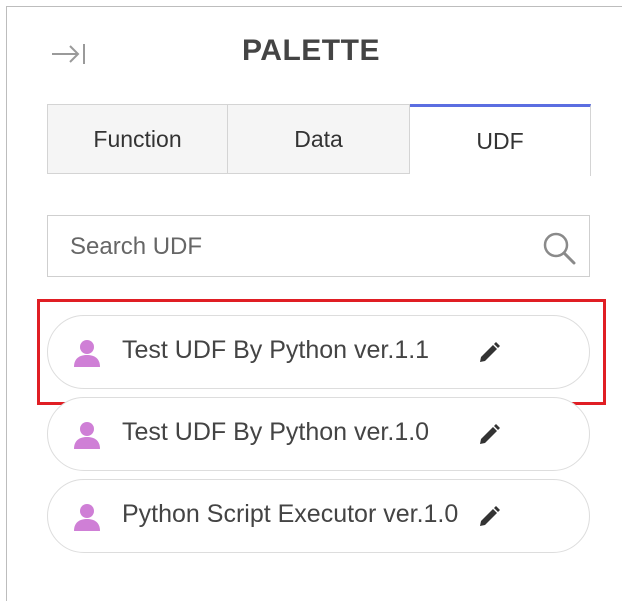 Image resolution: width=622 pixels, height=601 pixels. I want to click on palette-tabs: Function Data UDF, so click(319, 140).